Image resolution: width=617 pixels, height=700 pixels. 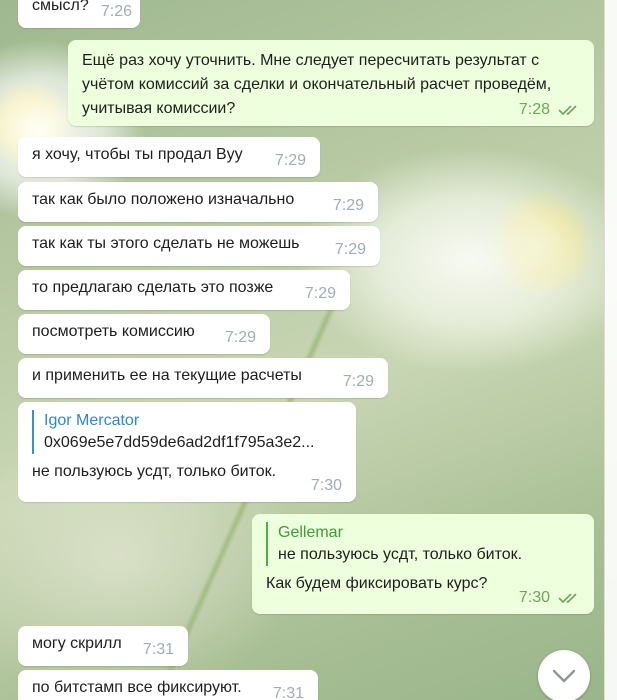 What do you see at coordinates (534, 109) in the screenshot?
I see `message-time: 7:28` at bounding box center [534, 109].